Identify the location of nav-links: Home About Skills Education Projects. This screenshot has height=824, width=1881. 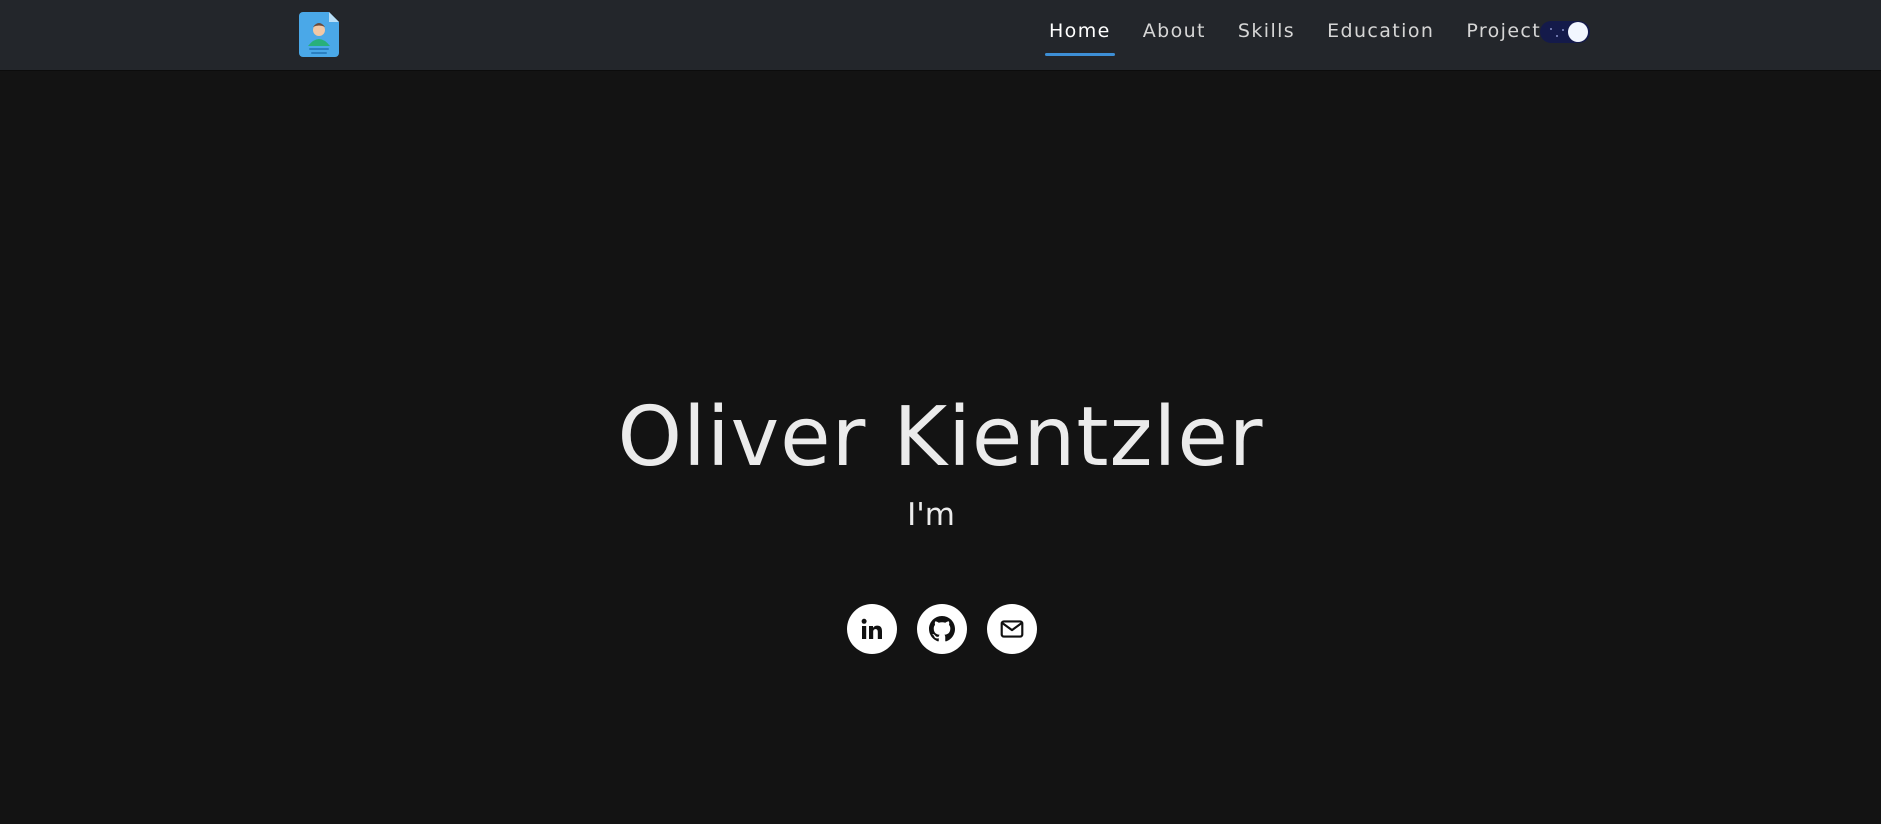
(1300, 31).